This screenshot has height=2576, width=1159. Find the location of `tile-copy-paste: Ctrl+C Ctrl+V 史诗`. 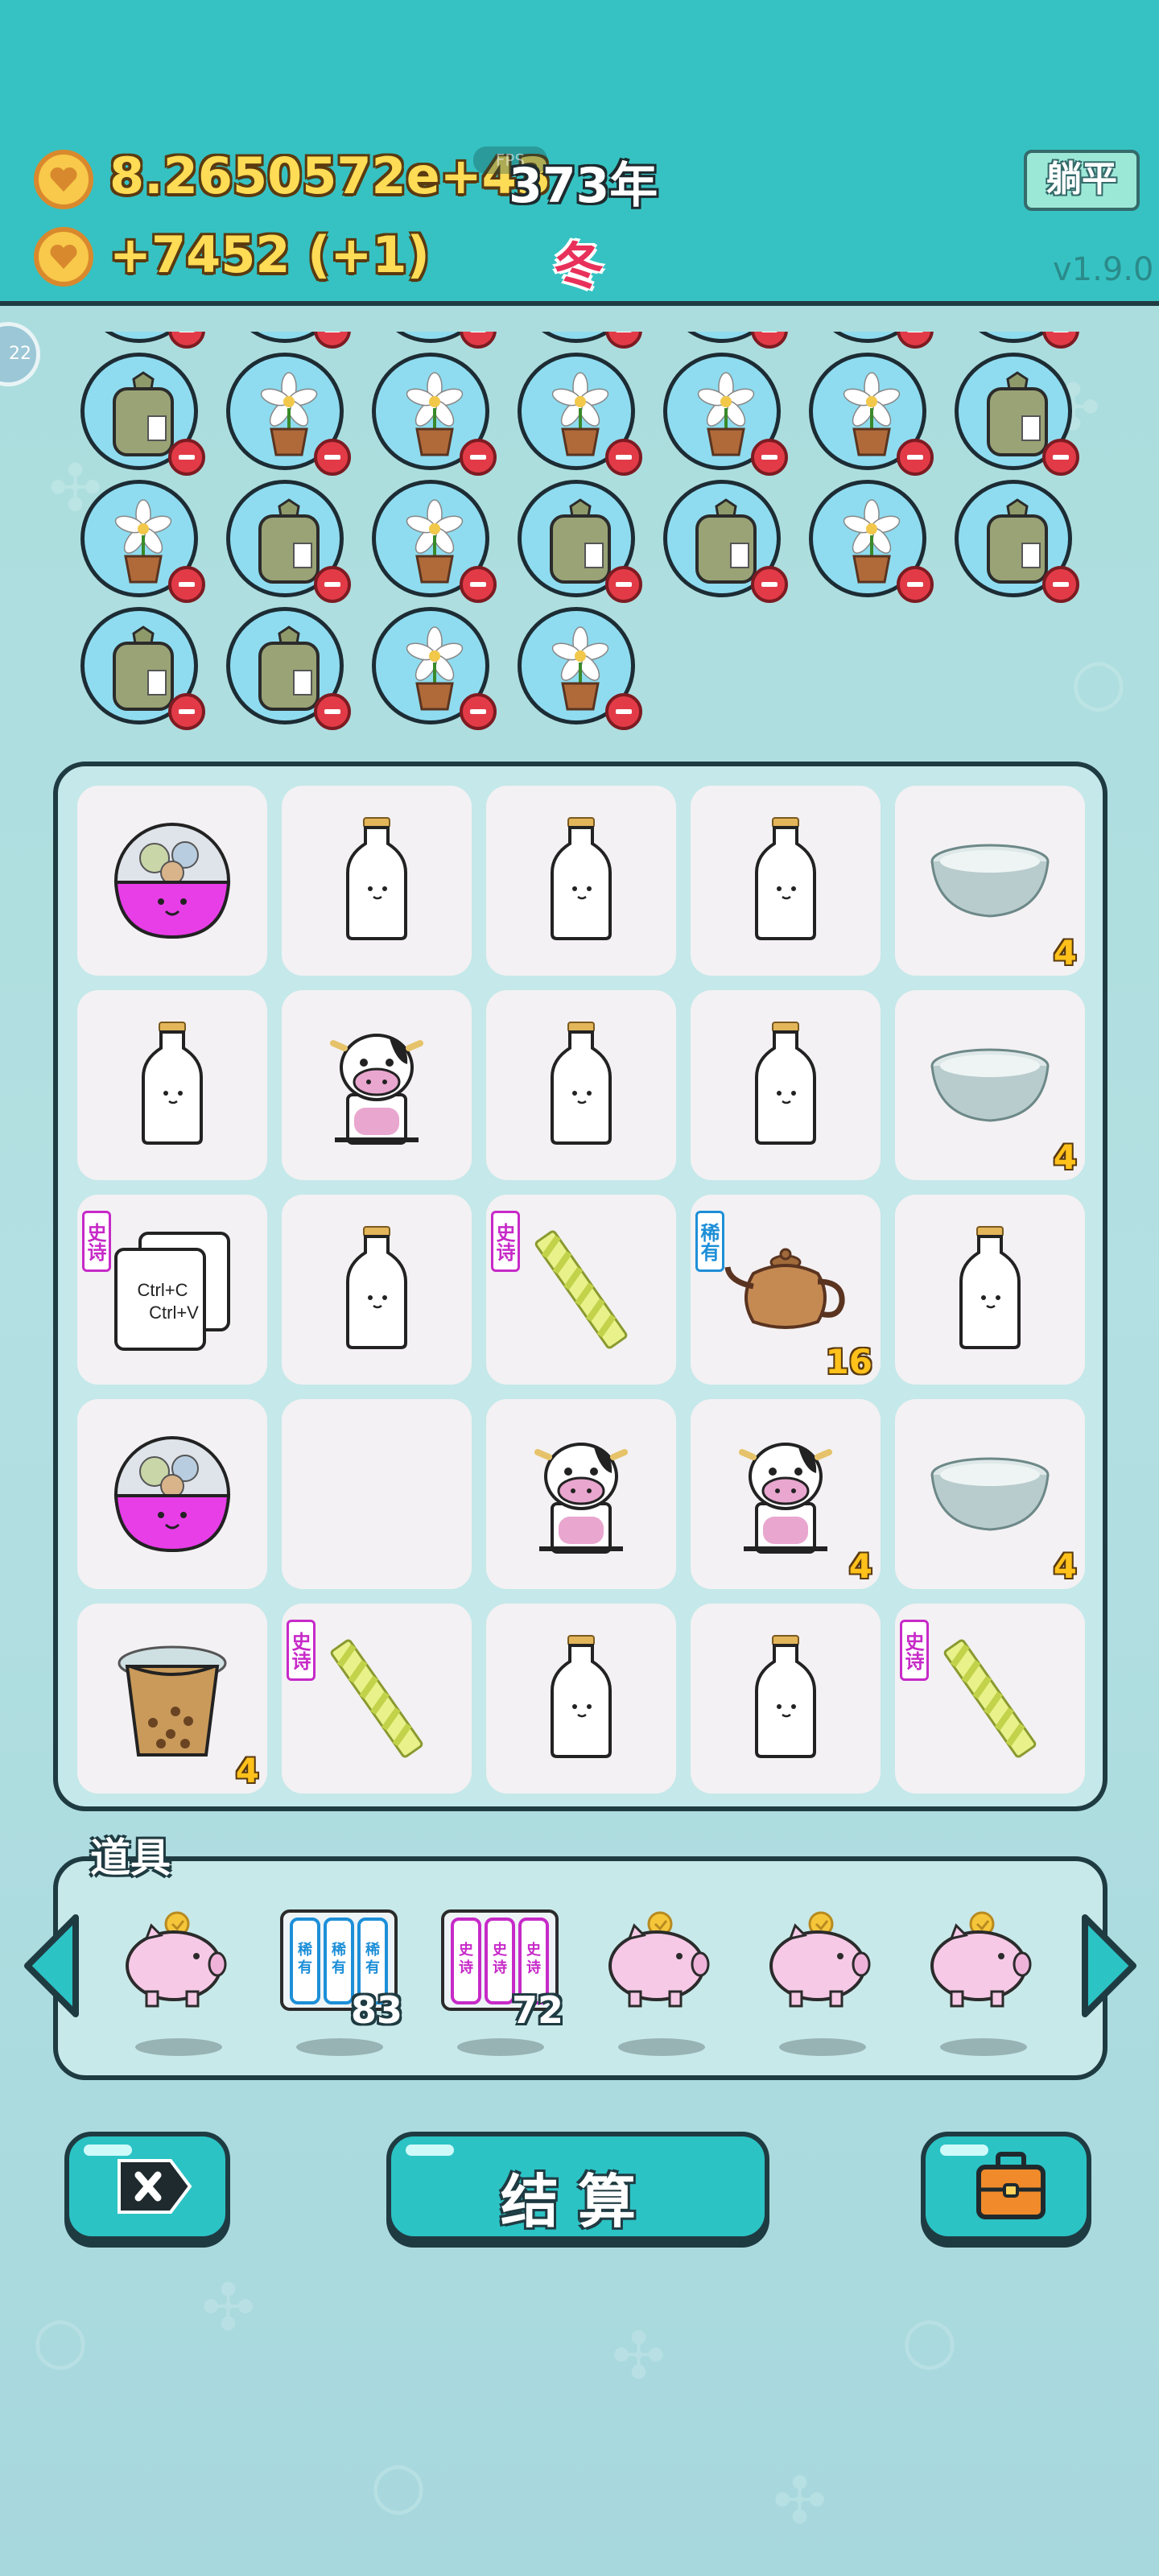

tile-copy-paste: Ctrl+C Ctrl+V 史诗 is located at coordinates (172, 1290).